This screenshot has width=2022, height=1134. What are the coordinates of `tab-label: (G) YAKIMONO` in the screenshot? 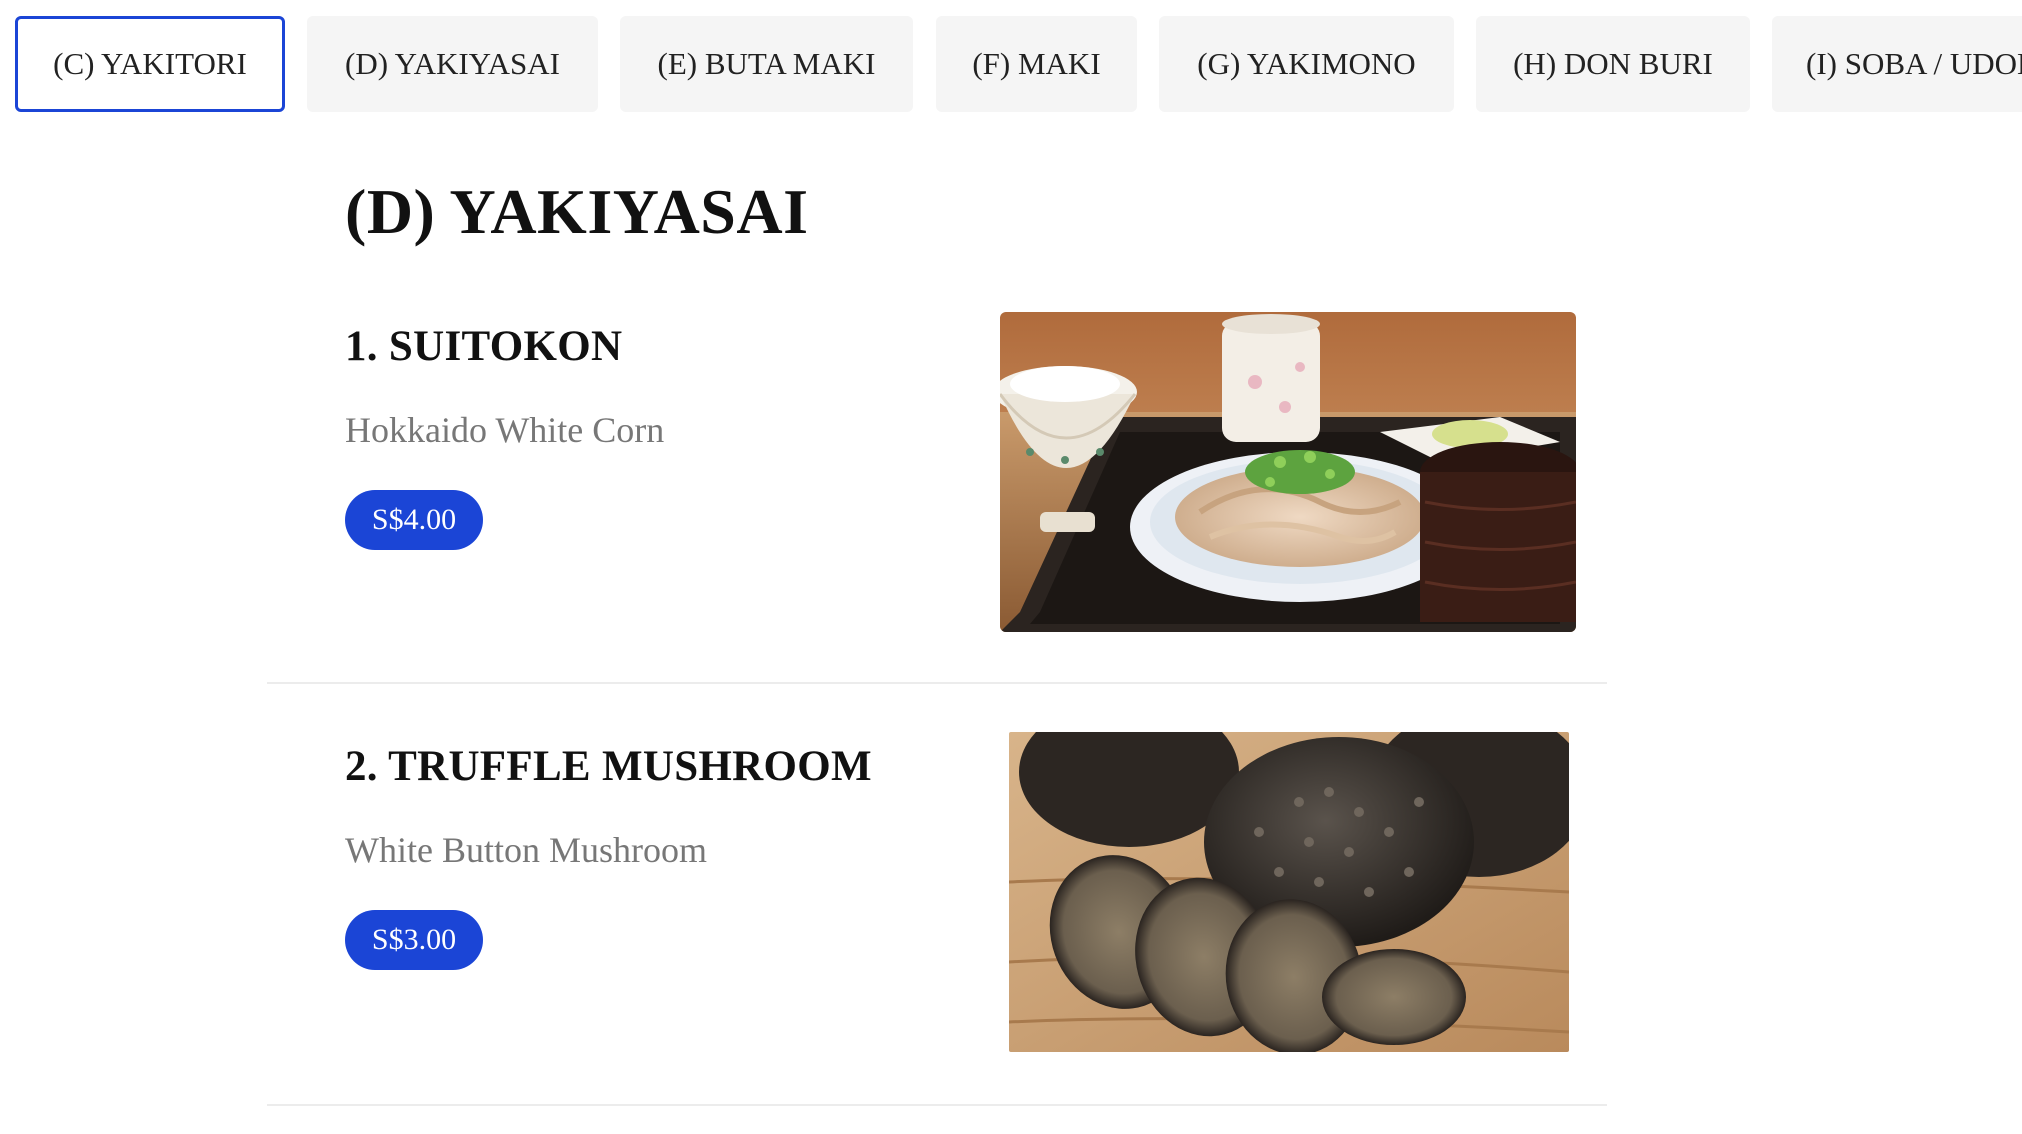 It's located at (1306, 63).